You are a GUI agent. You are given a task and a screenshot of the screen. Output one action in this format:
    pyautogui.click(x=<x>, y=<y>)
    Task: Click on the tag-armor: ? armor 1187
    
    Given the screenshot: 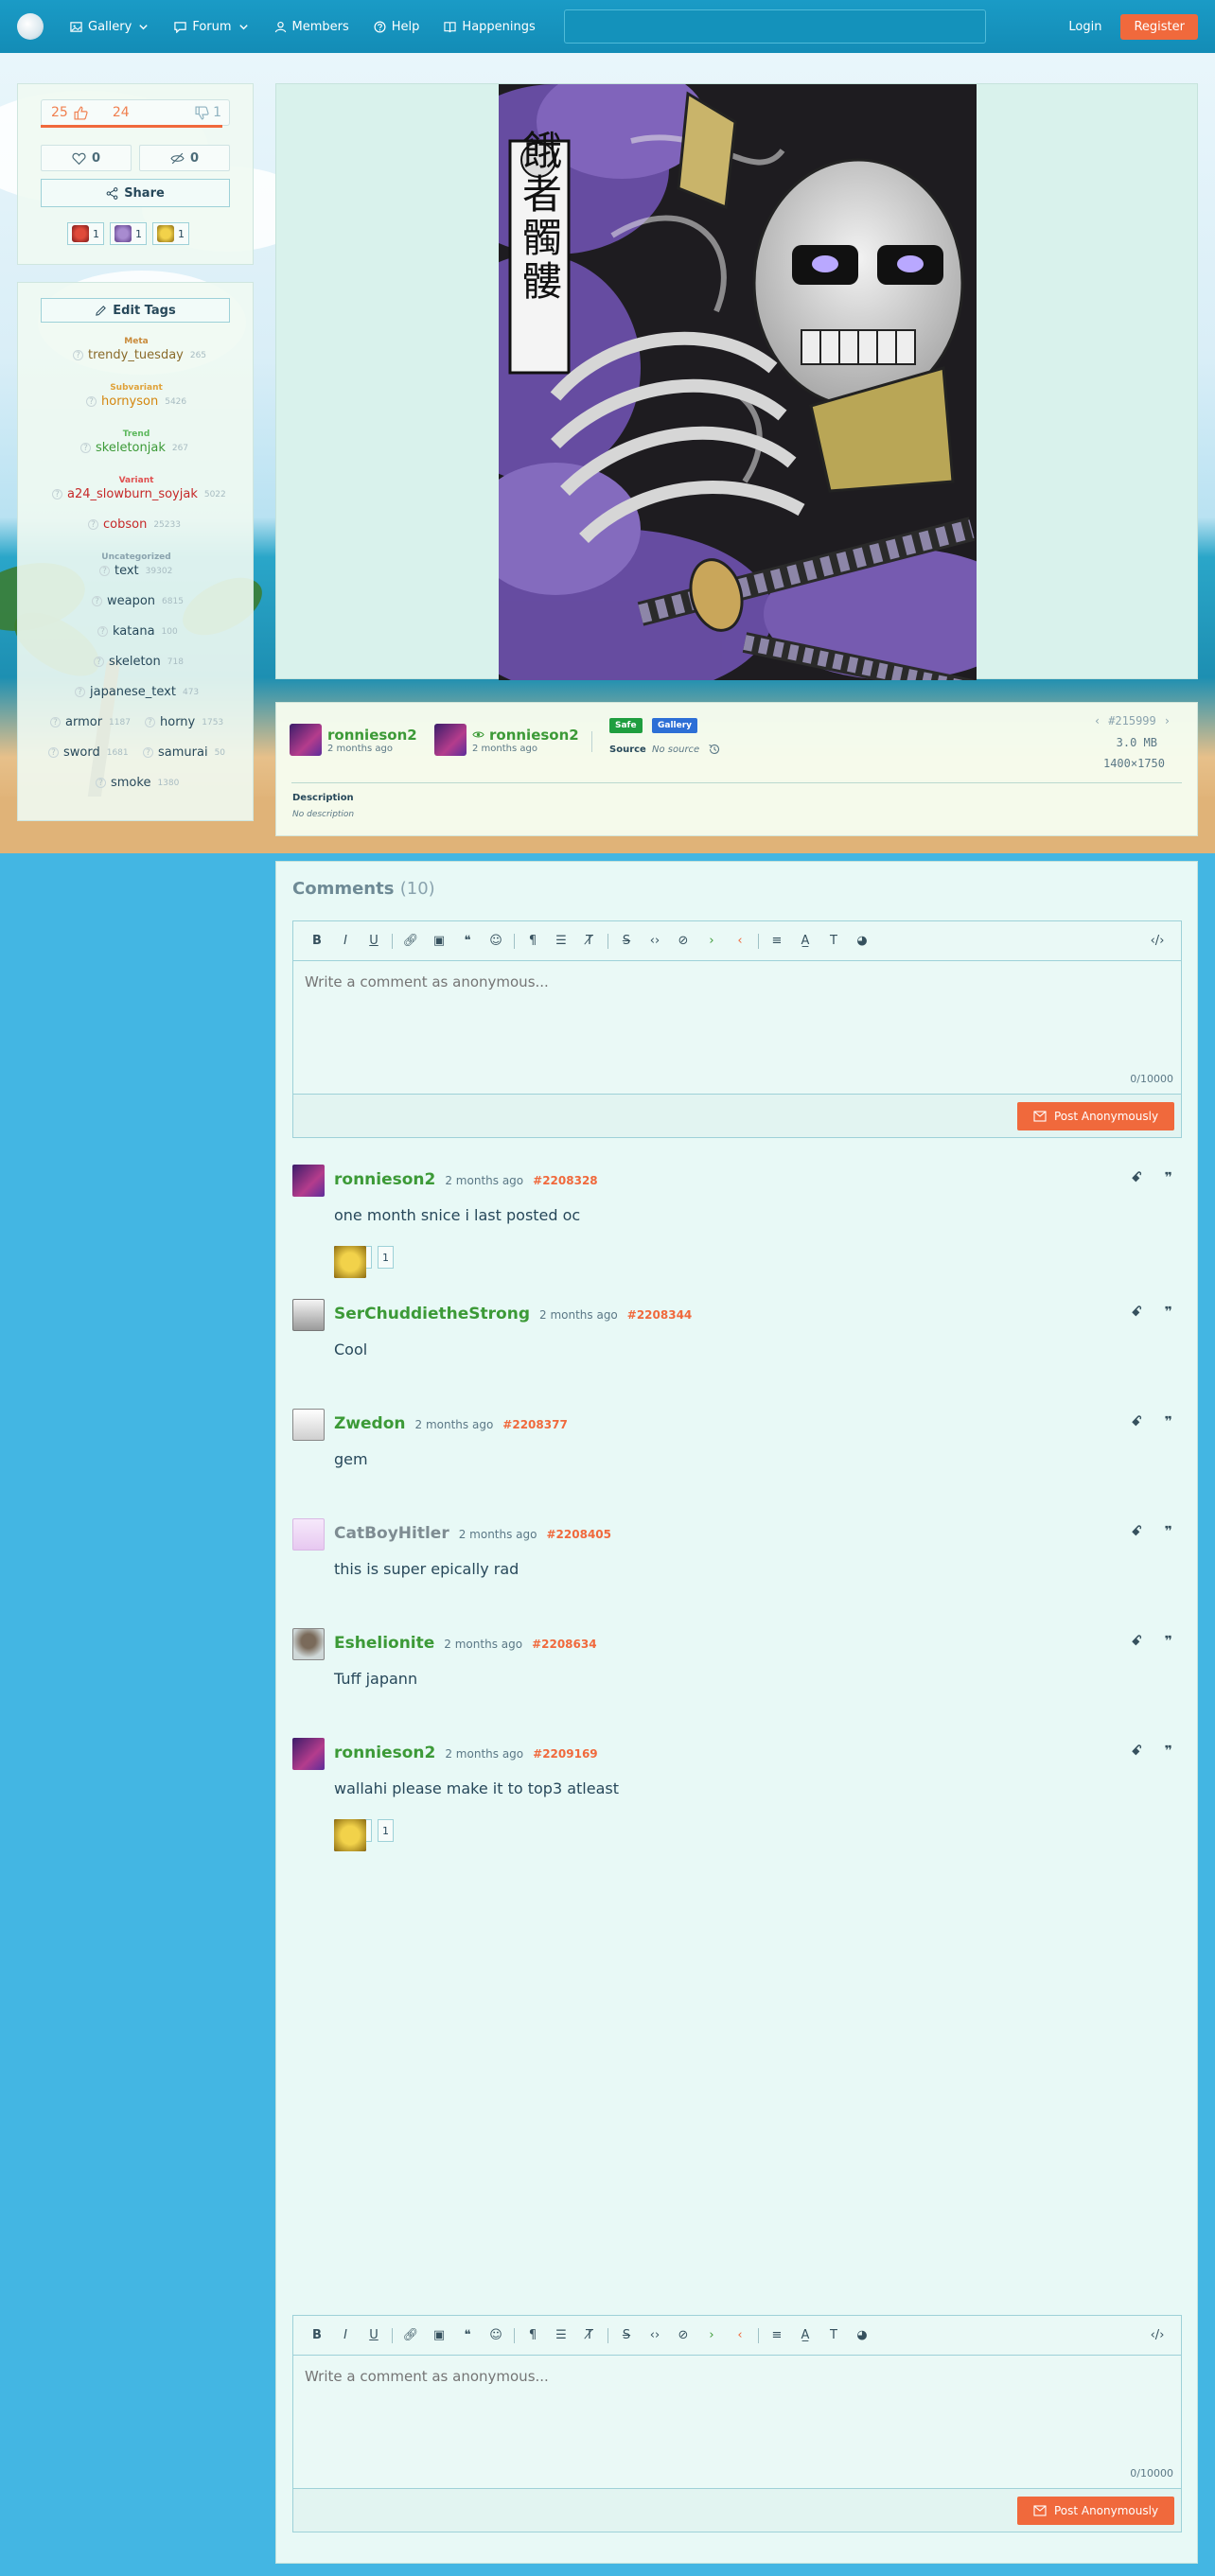 What is the action you would take?
    pyautogui.click(x=90, y=722)
    